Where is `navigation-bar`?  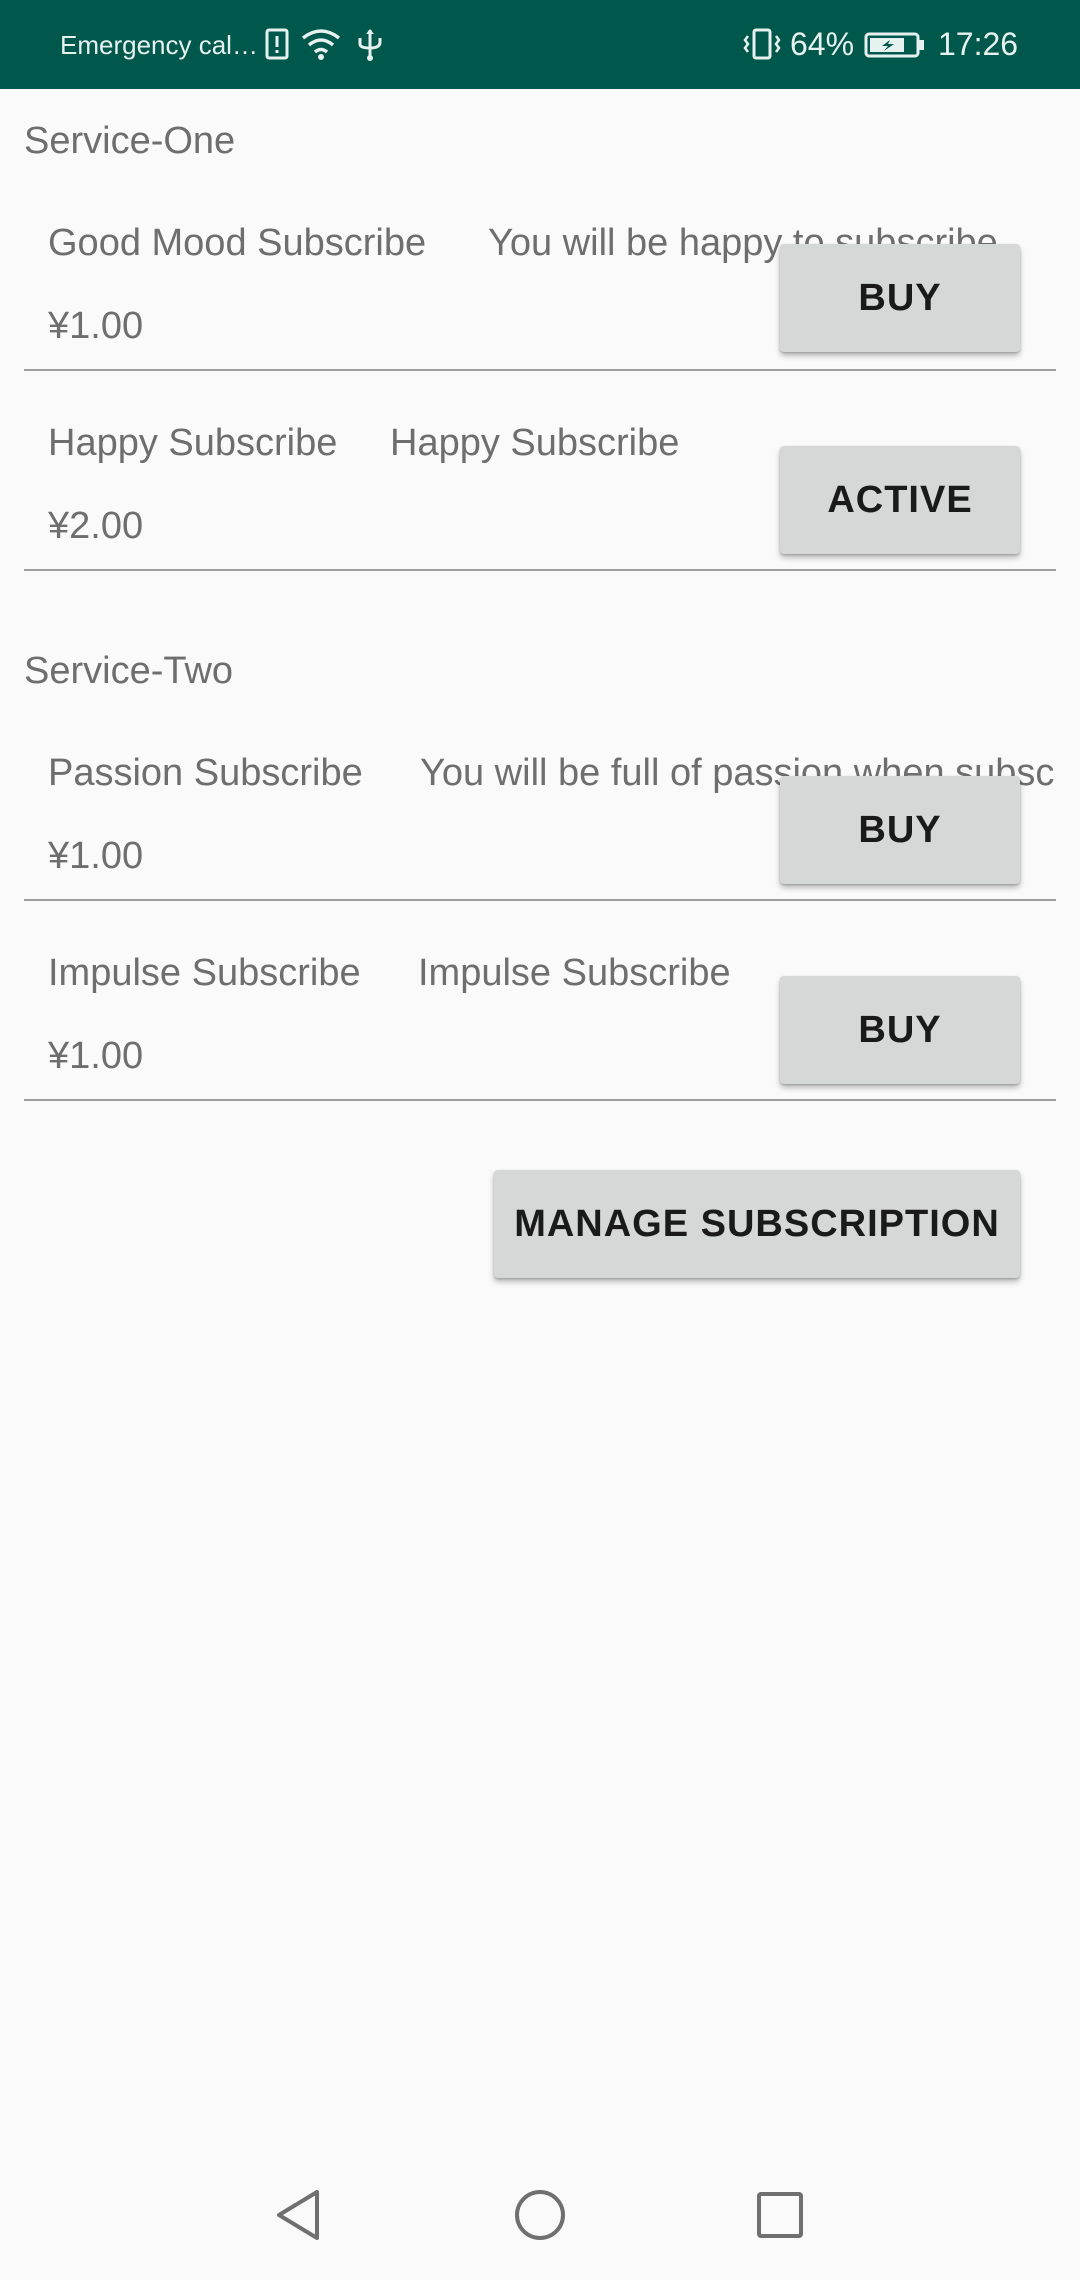 navigation-bar is located at coordinates (540, 2215).